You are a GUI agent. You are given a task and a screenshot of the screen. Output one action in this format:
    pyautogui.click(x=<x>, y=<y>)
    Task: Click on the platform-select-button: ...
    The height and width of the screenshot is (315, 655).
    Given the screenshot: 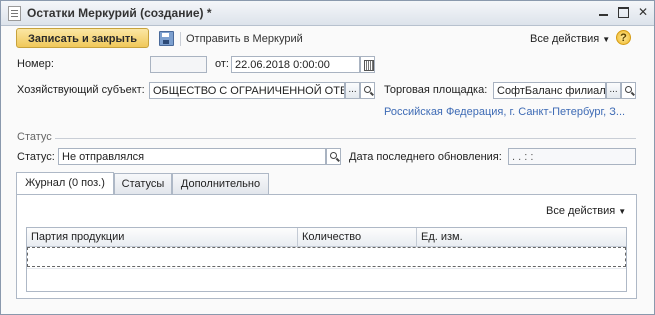 What is the action you would take?
    pyautogui.click(x=613, y=90)
    